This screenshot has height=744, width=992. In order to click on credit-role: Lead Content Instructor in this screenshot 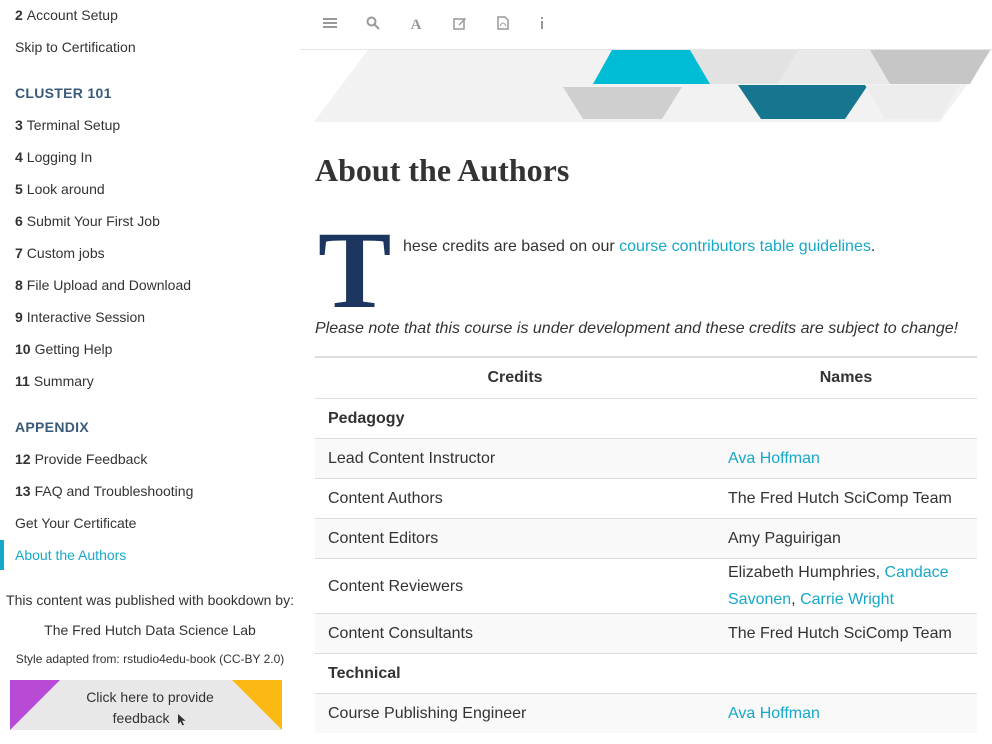, I will do `click(515, 458)`.